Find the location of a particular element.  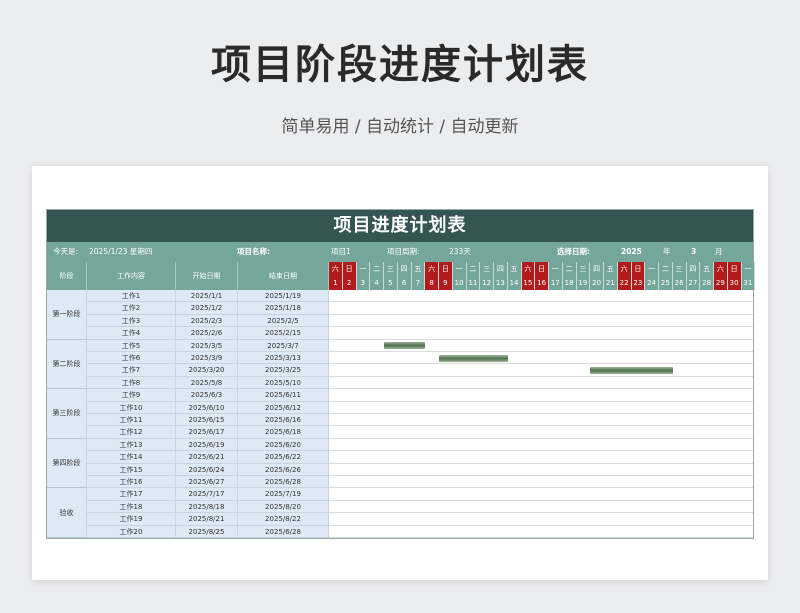

end-date-cell: 2025/8/22 is located at coordinates (283, 519).